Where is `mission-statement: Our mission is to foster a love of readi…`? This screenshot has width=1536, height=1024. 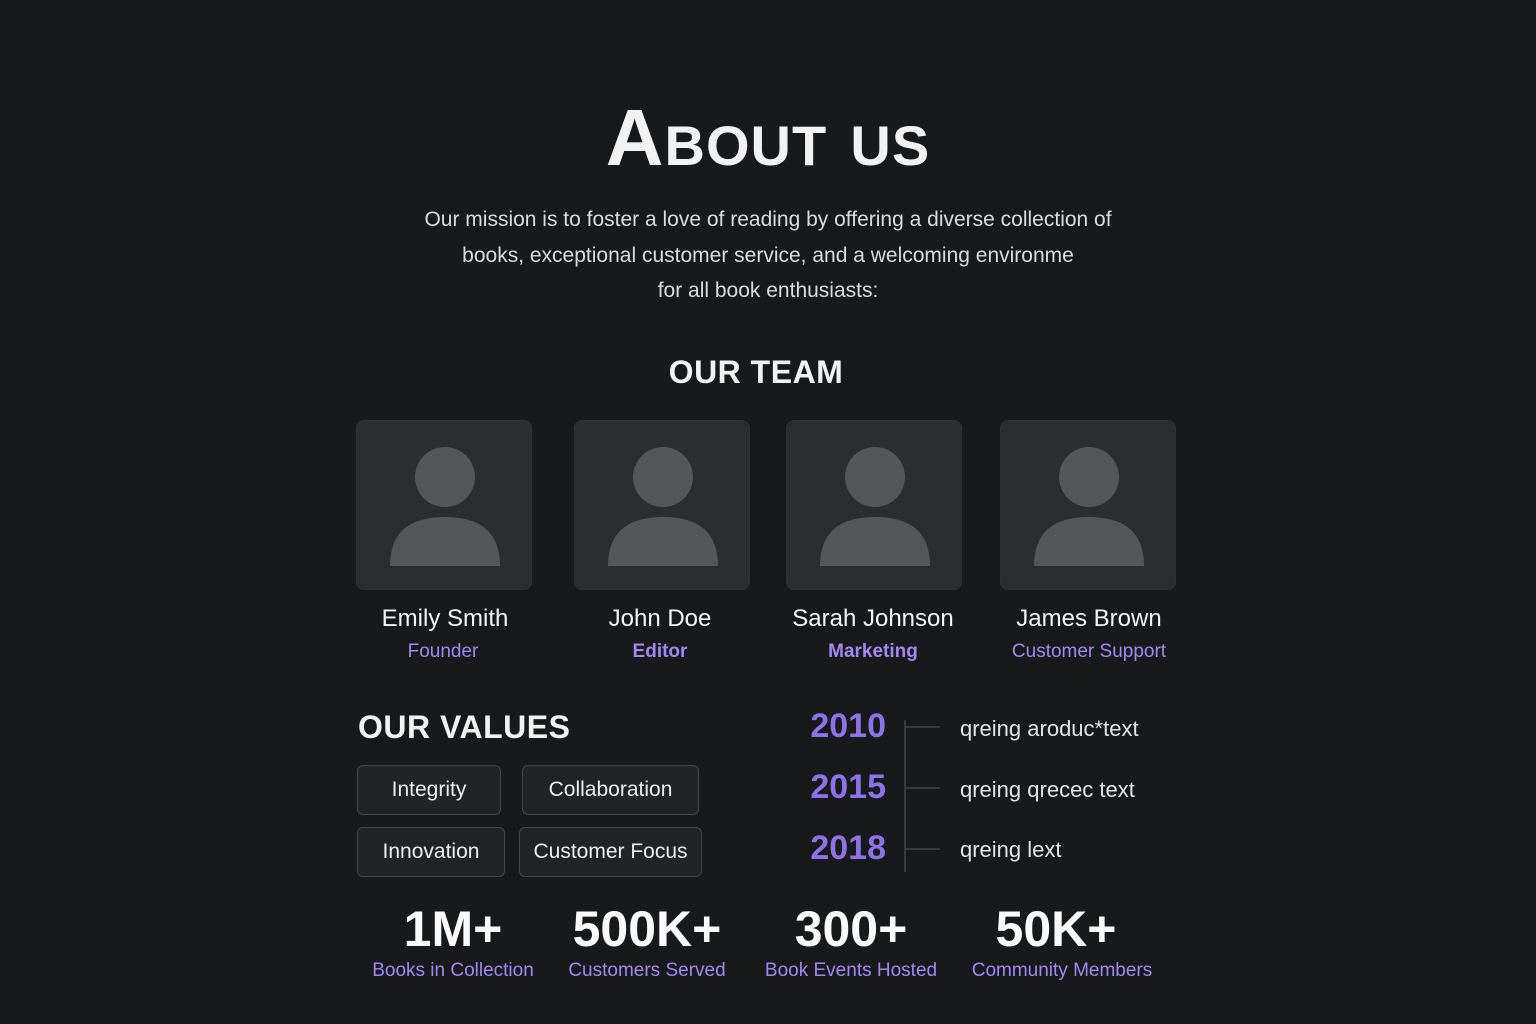 mission-statement: Our mission is to foster a love of readi… is located at coordinates (768, 255).